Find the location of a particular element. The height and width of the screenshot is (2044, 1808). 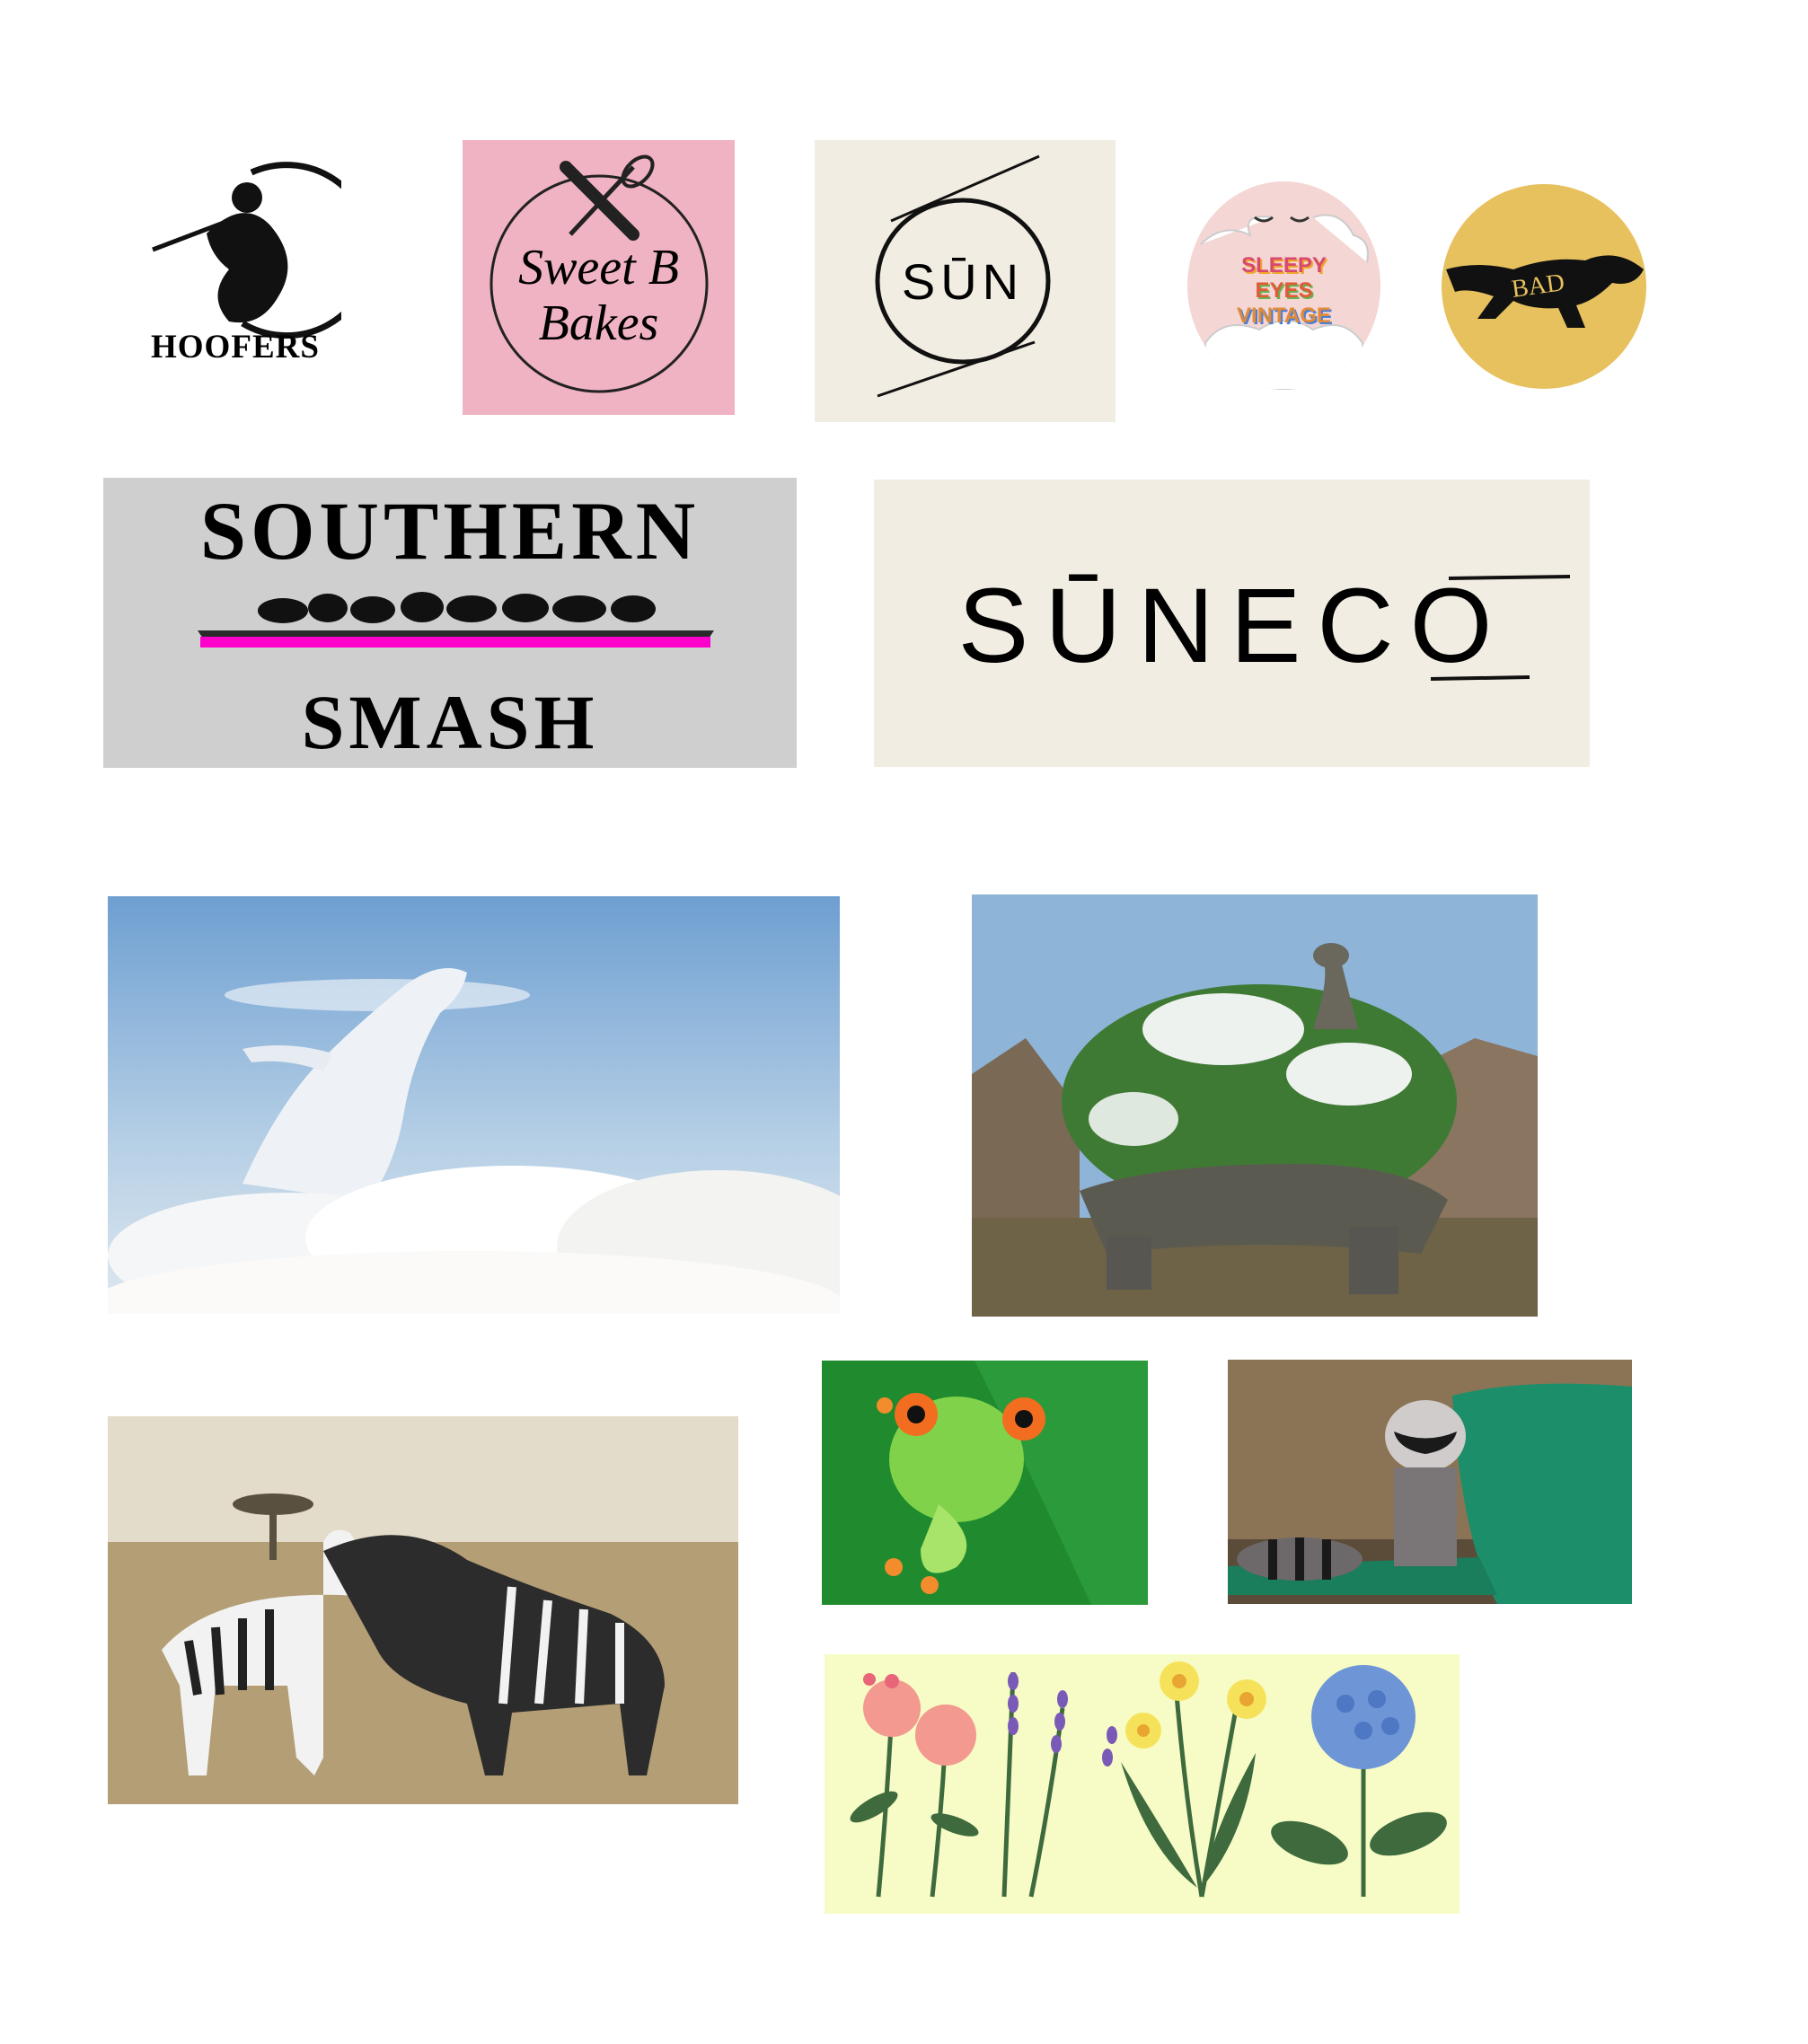

hoofers-logo: HOOFERS is located at coordinates (242, 269).